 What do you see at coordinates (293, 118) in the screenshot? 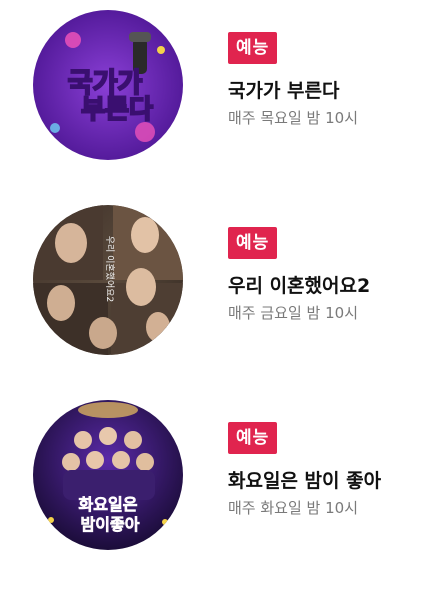
I see `program-schedule: 매주 목요일 밤 10시` at bounding box center [293, 118].